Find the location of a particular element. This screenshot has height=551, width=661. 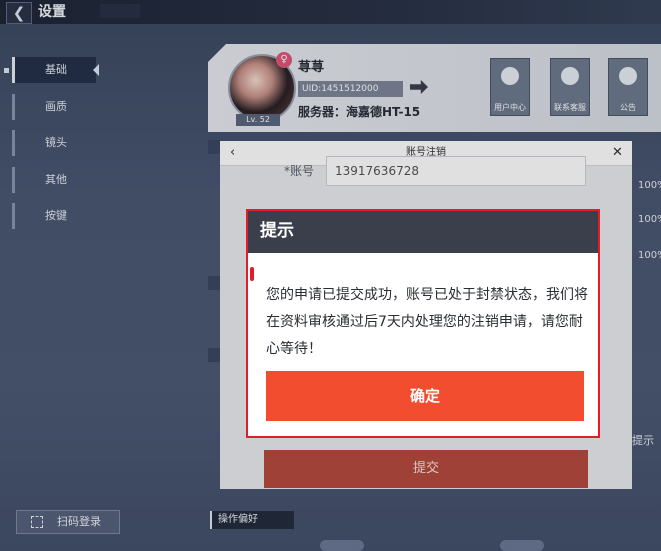

confirm-button: 确定 is located at coordinates (425, 396).